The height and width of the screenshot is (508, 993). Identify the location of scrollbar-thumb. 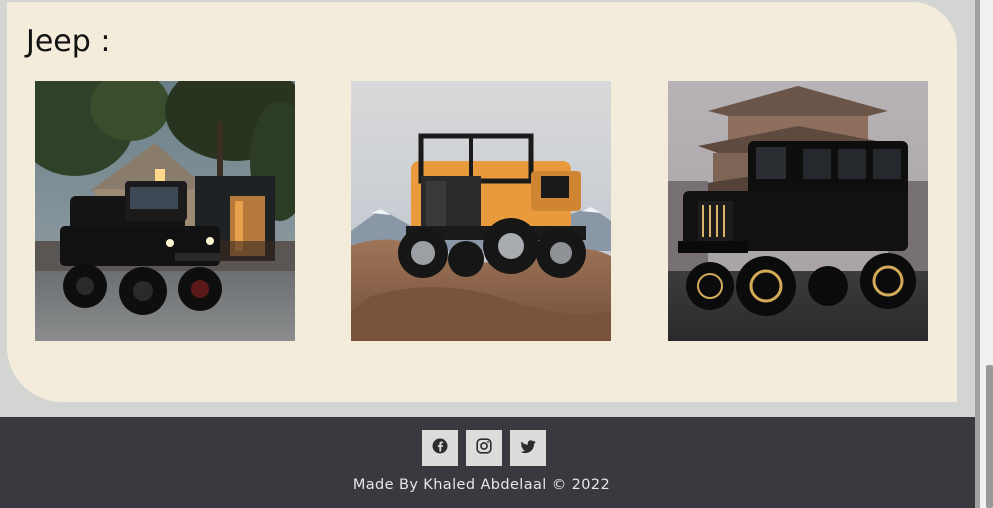
(989, 436).